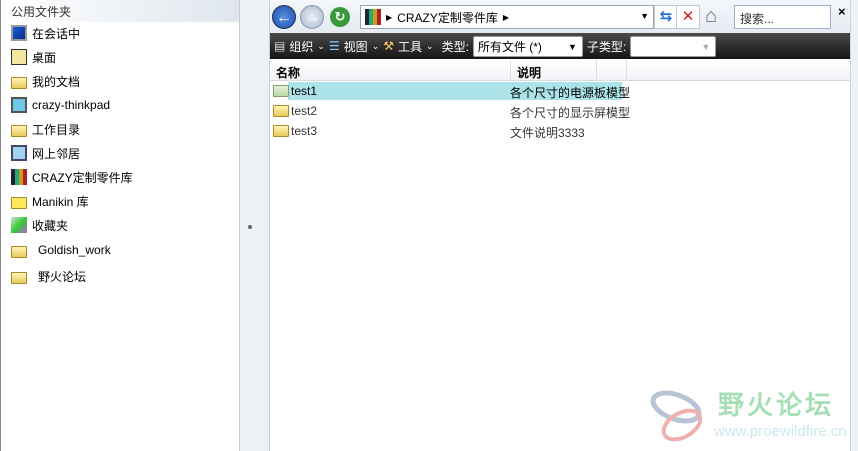 Image resolution: width=858 pixels, height=451 pixels. I want to click on sidebar-item-in-session: 在会话中, so click(45, 33).